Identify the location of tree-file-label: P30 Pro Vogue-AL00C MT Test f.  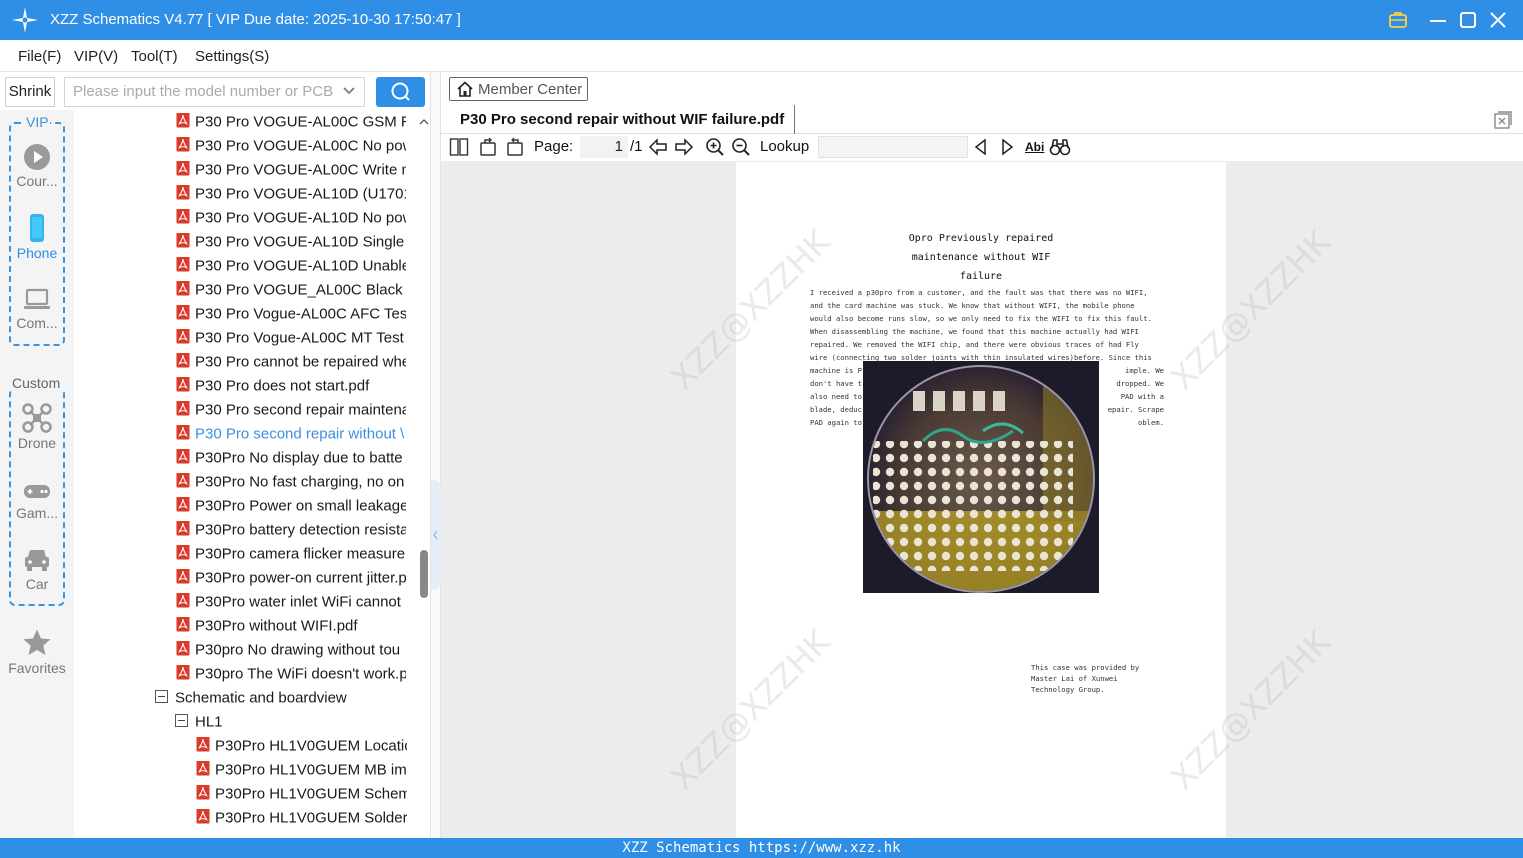
(300, 338).